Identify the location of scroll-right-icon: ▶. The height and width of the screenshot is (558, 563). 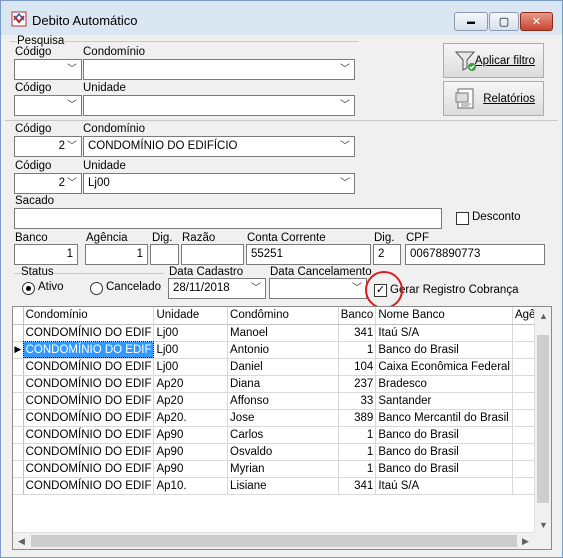
(525, 541).